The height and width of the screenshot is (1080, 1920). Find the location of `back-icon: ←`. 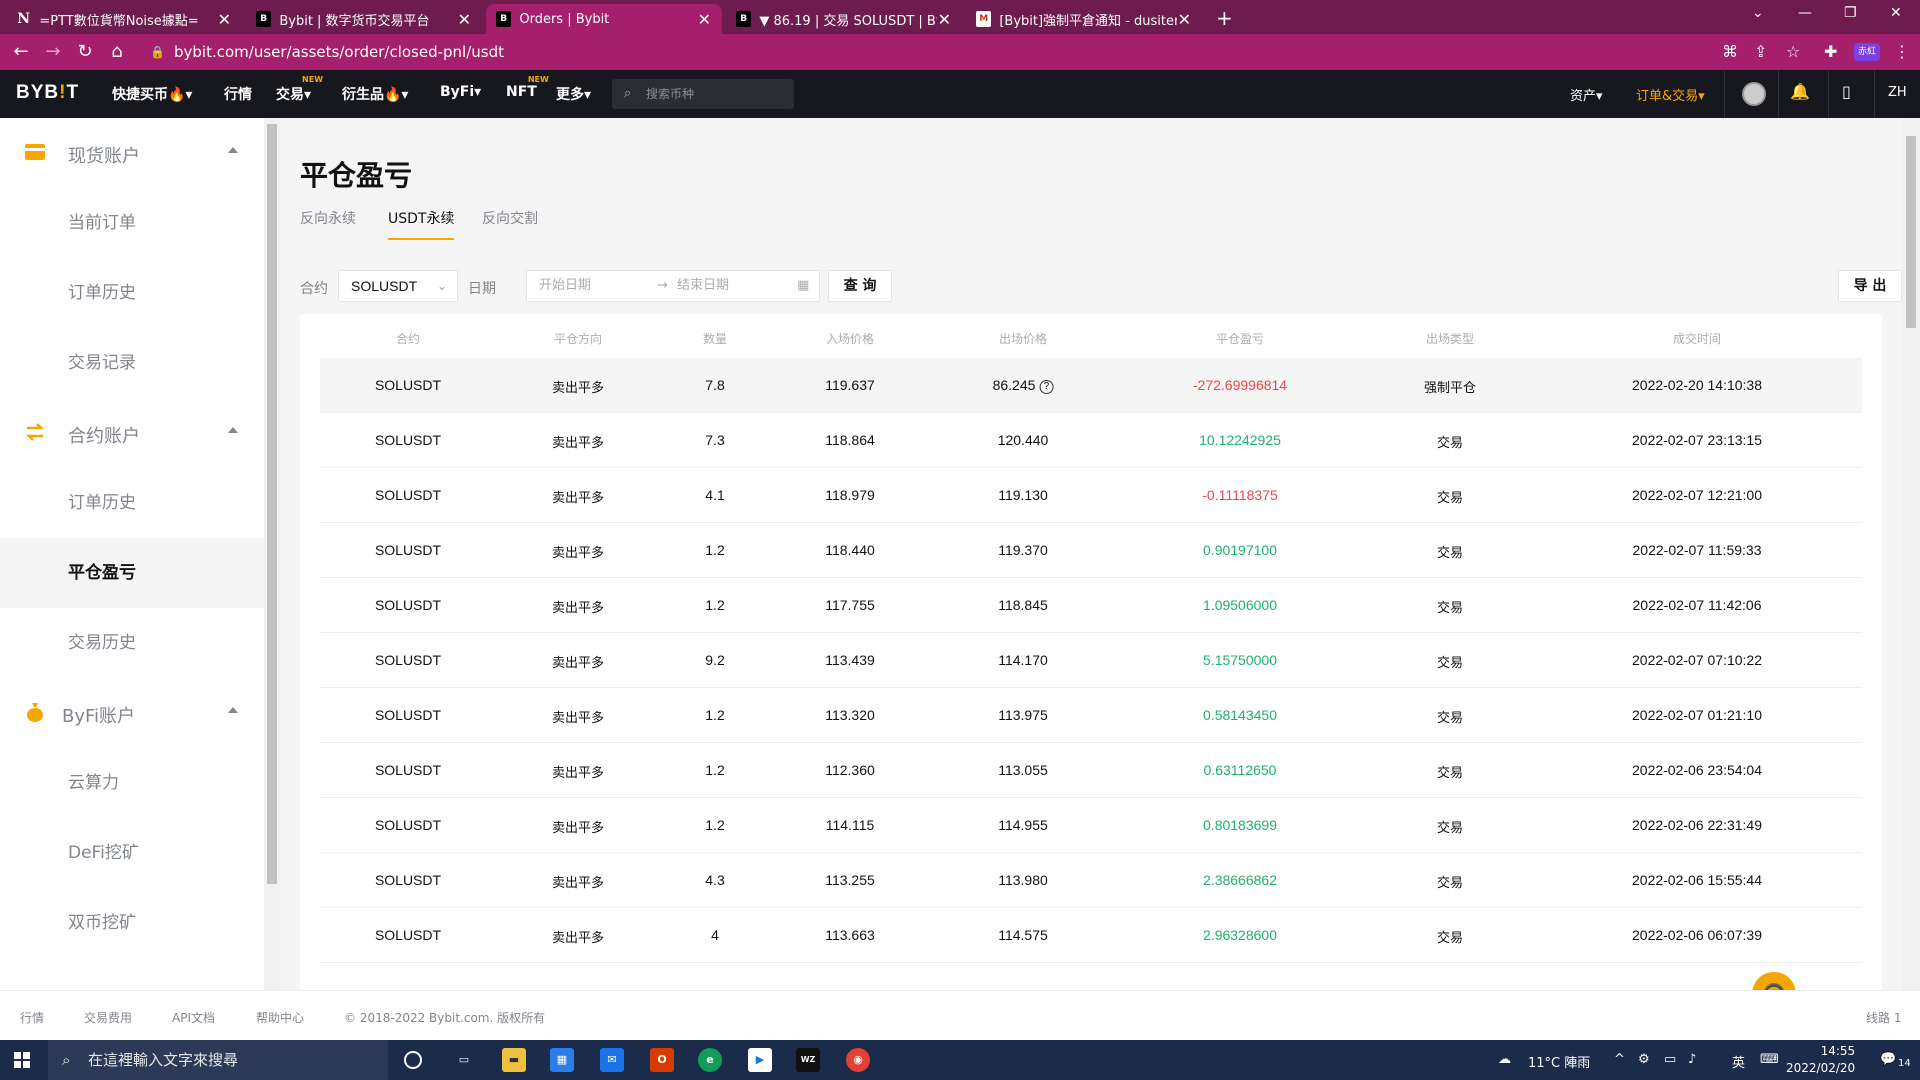

back-icon: ← is located at coordinates (21, 51).